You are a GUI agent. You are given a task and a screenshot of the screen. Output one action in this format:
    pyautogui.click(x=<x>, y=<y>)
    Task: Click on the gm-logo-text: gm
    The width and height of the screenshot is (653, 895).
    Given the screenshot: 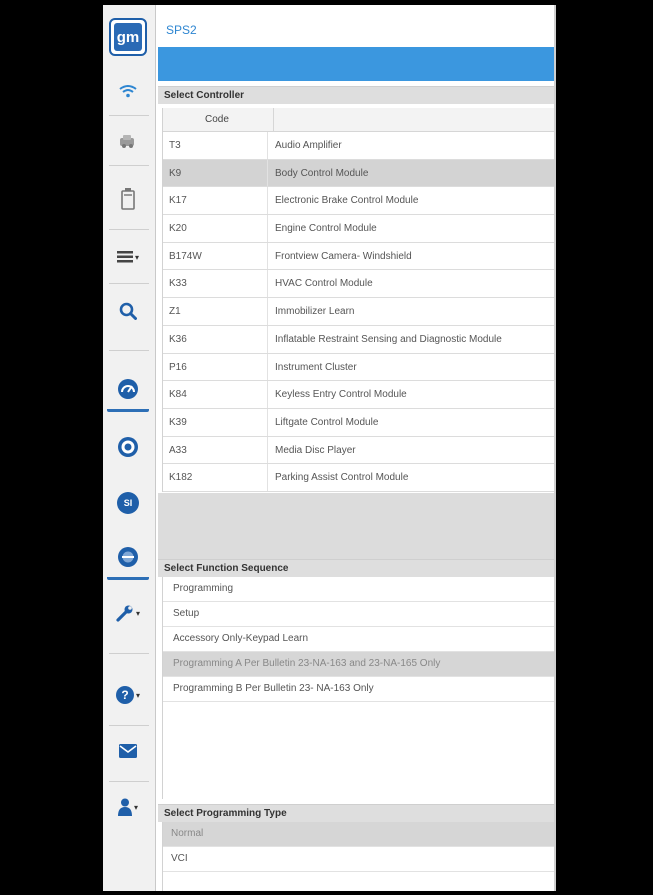 What is the action you would take?
    pyautogui.click(x=128, y=37)
    